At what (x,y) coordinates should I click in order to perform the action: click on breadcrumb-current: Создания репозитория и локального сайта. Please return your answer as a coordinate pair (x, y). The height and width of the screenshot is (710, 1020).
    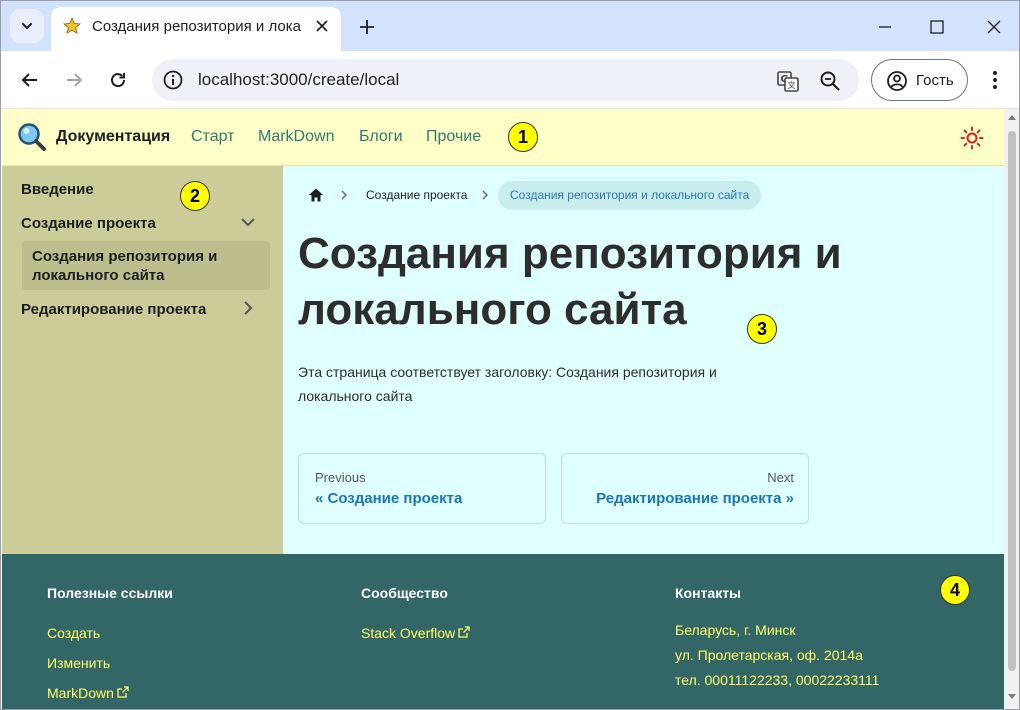
    Looking at the image, I should click on (630, 195).